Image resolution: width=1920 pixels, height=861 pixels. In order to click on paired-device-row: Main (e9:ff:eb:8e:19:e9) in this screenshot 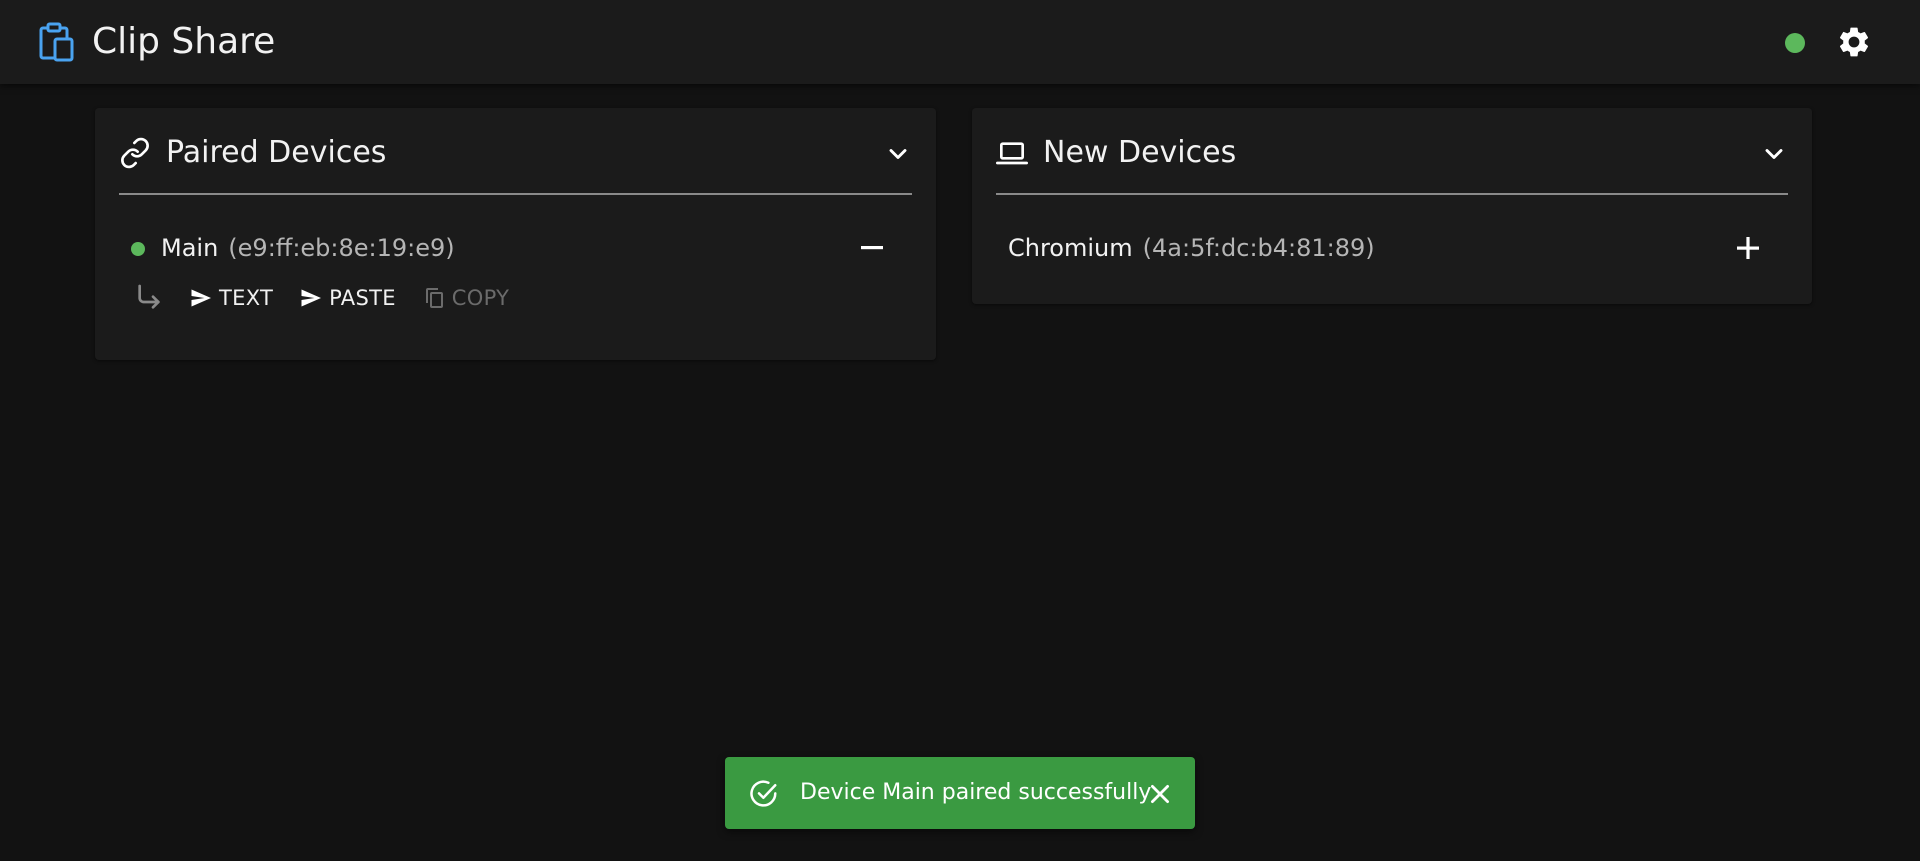, I will do `click(293, 248)`.